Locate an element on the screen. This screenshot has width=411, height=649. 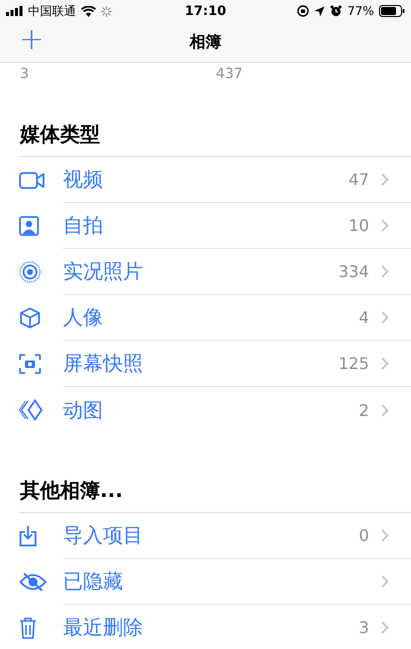
album-row: 最近删除 3 is located at coordinates (205, 627).